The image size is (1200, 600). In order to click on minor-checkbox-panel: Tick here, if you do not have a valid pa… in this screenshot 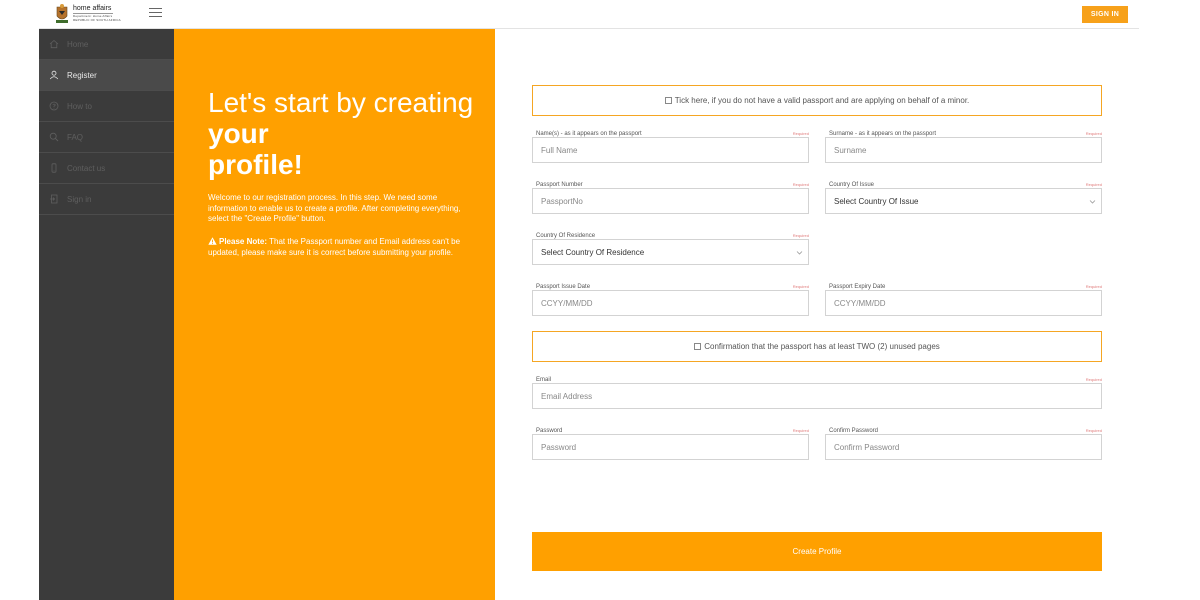, I will do `click(817, 100)`.